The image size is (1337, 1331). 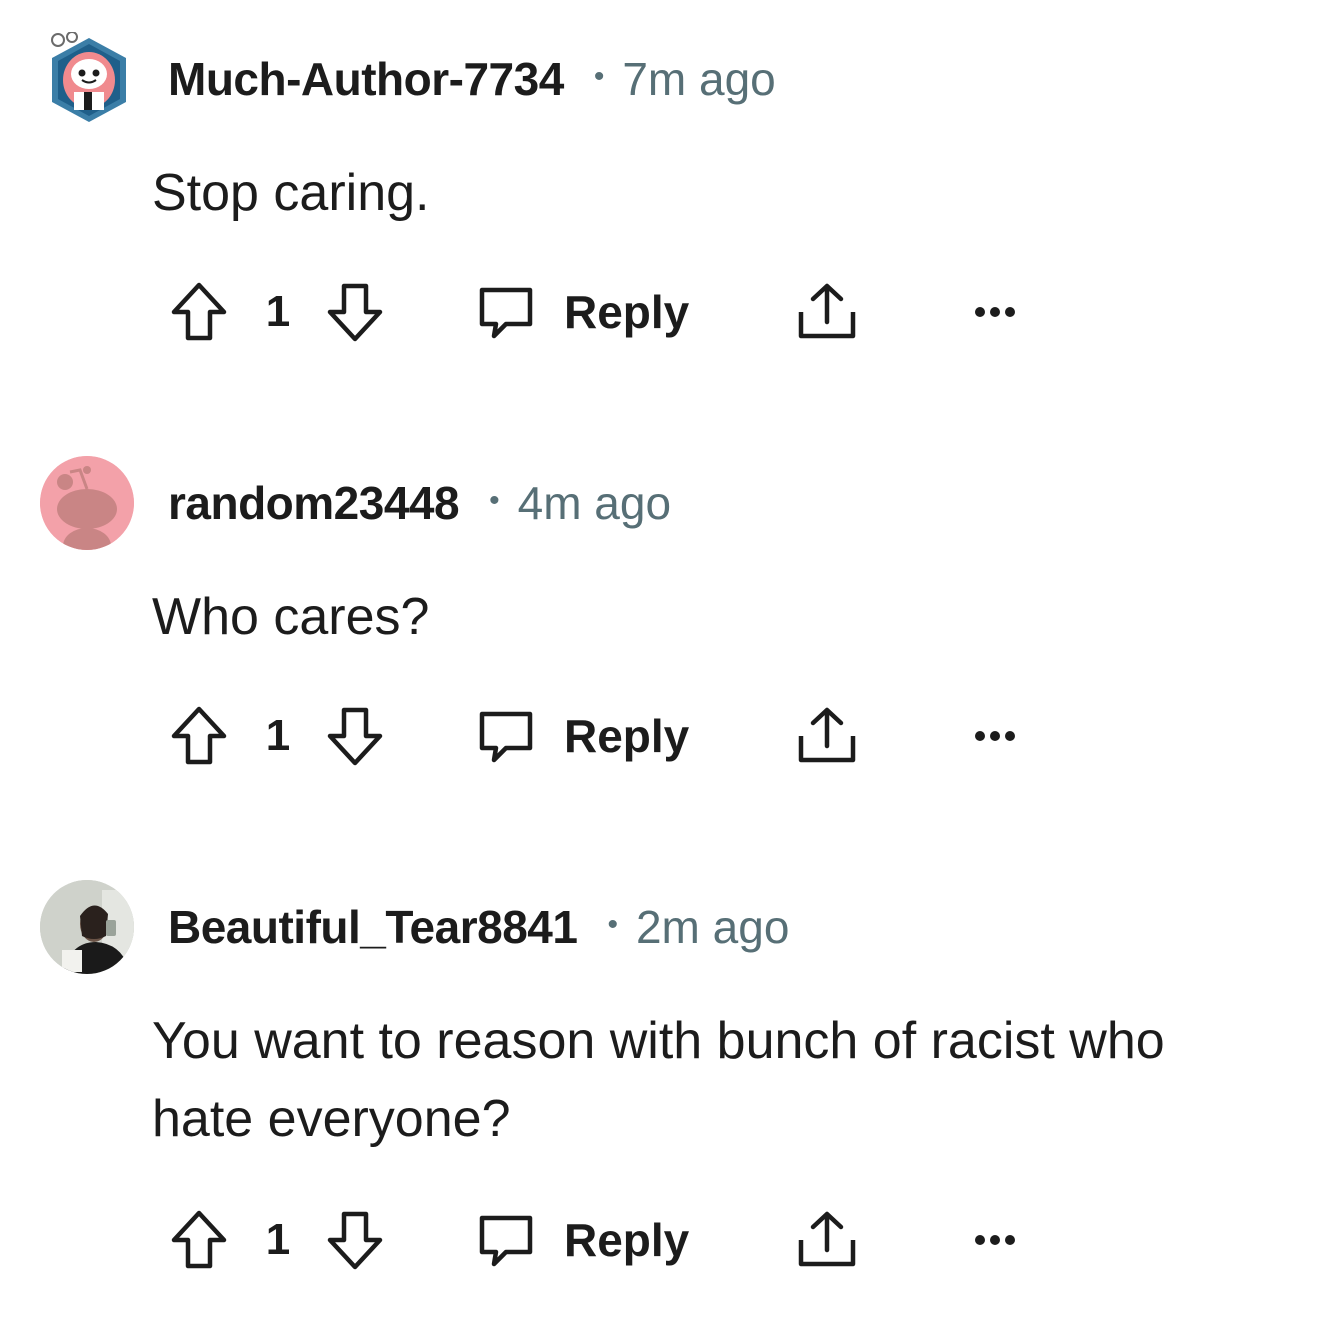 What do you see at coordinates (366, 79) in the screenshot?
I see `author-name: Much-Author-7734` at bounding box center [366, 79].